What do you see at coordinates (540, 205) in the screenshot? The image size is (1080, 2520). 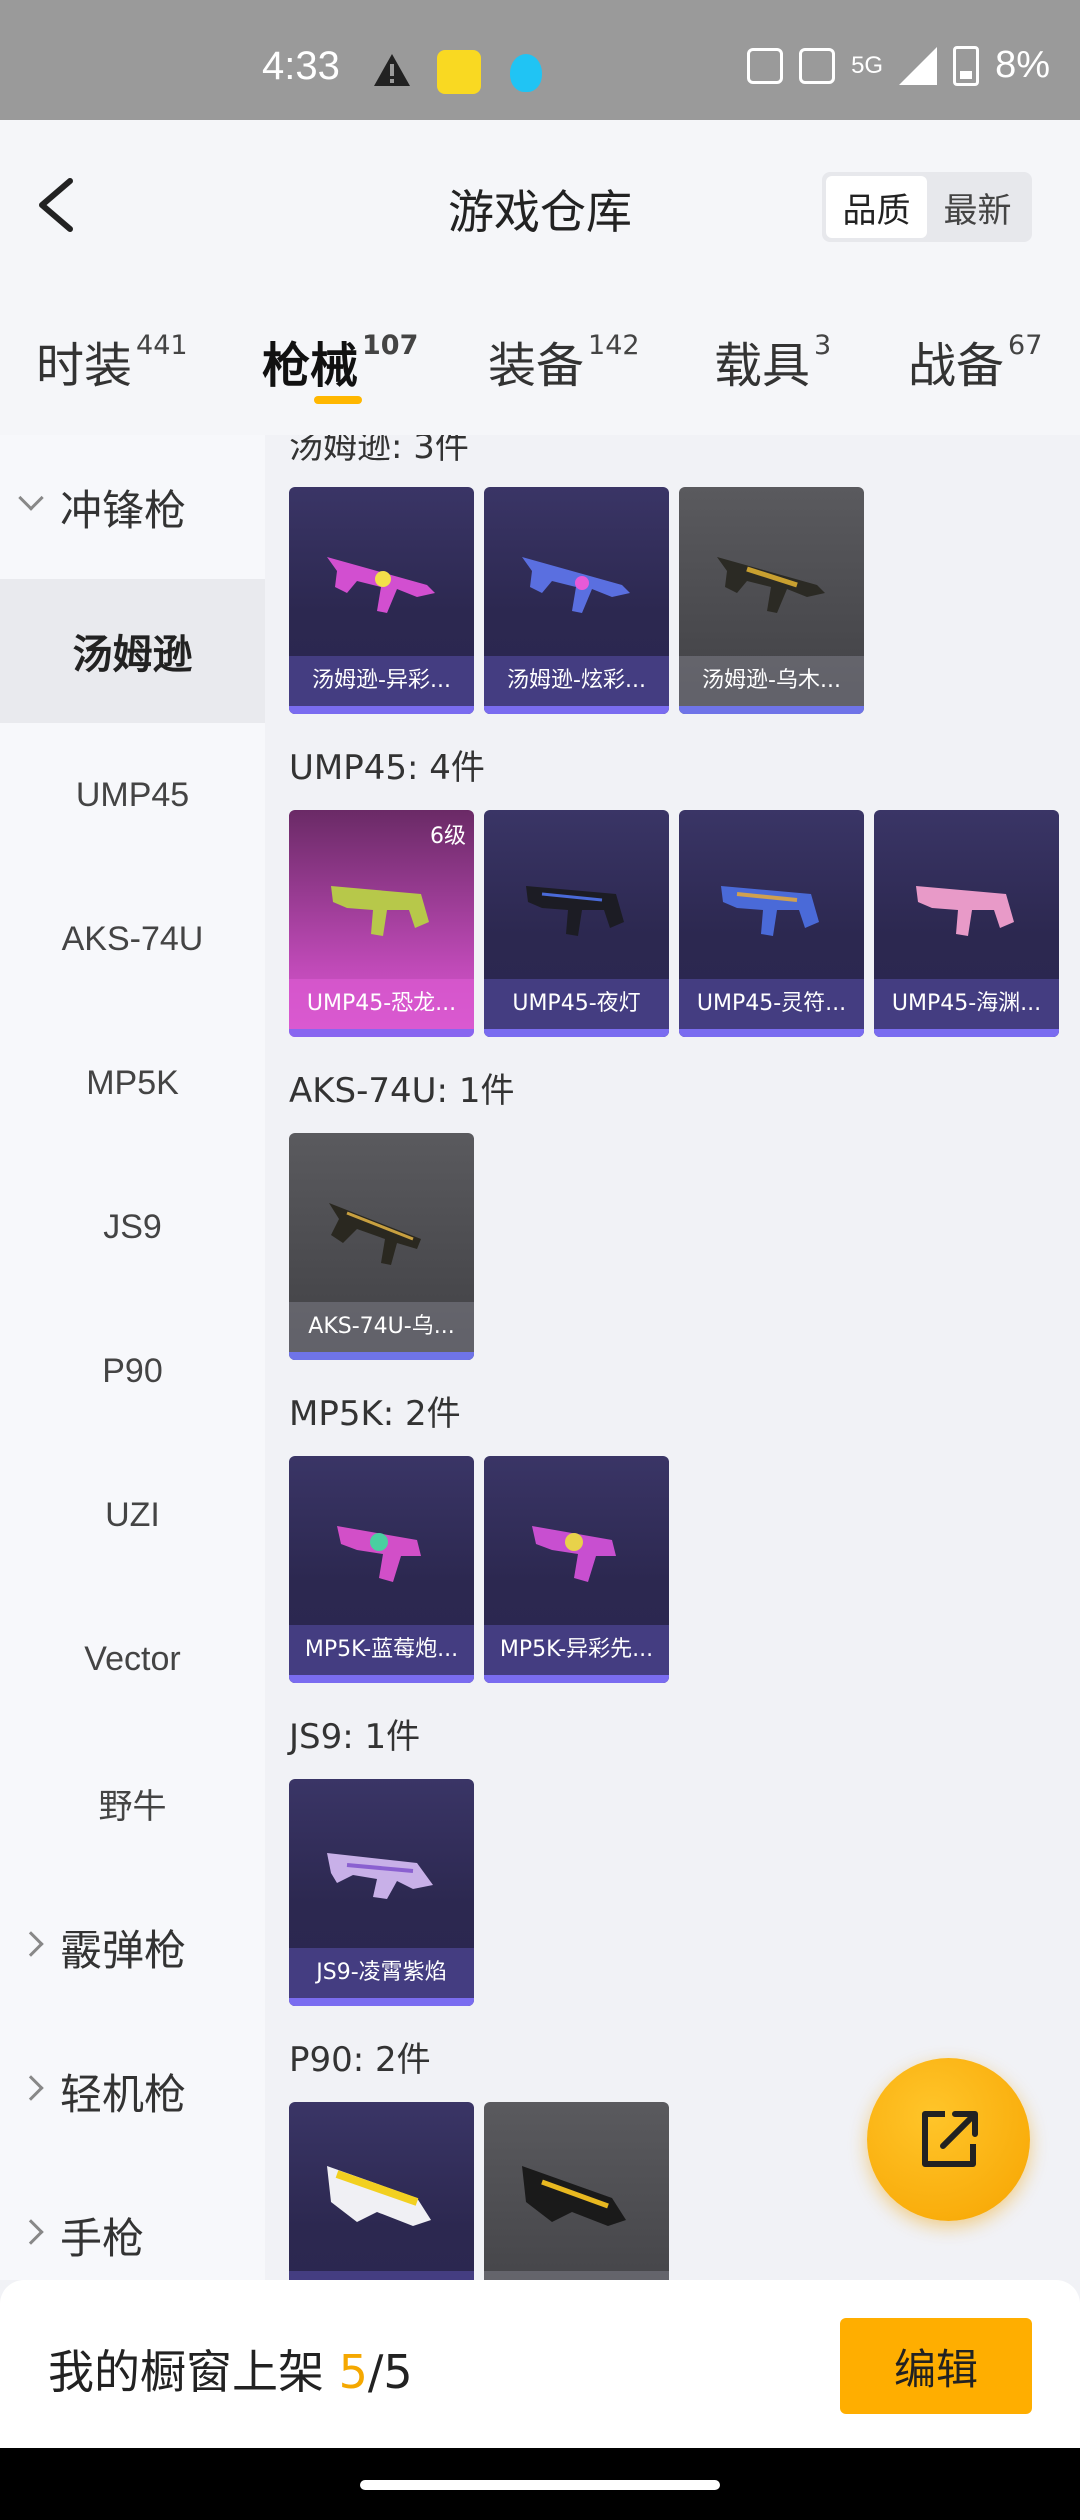 I see `header: 游戏仓库 品质 最新` at bounding box center [540, 205].